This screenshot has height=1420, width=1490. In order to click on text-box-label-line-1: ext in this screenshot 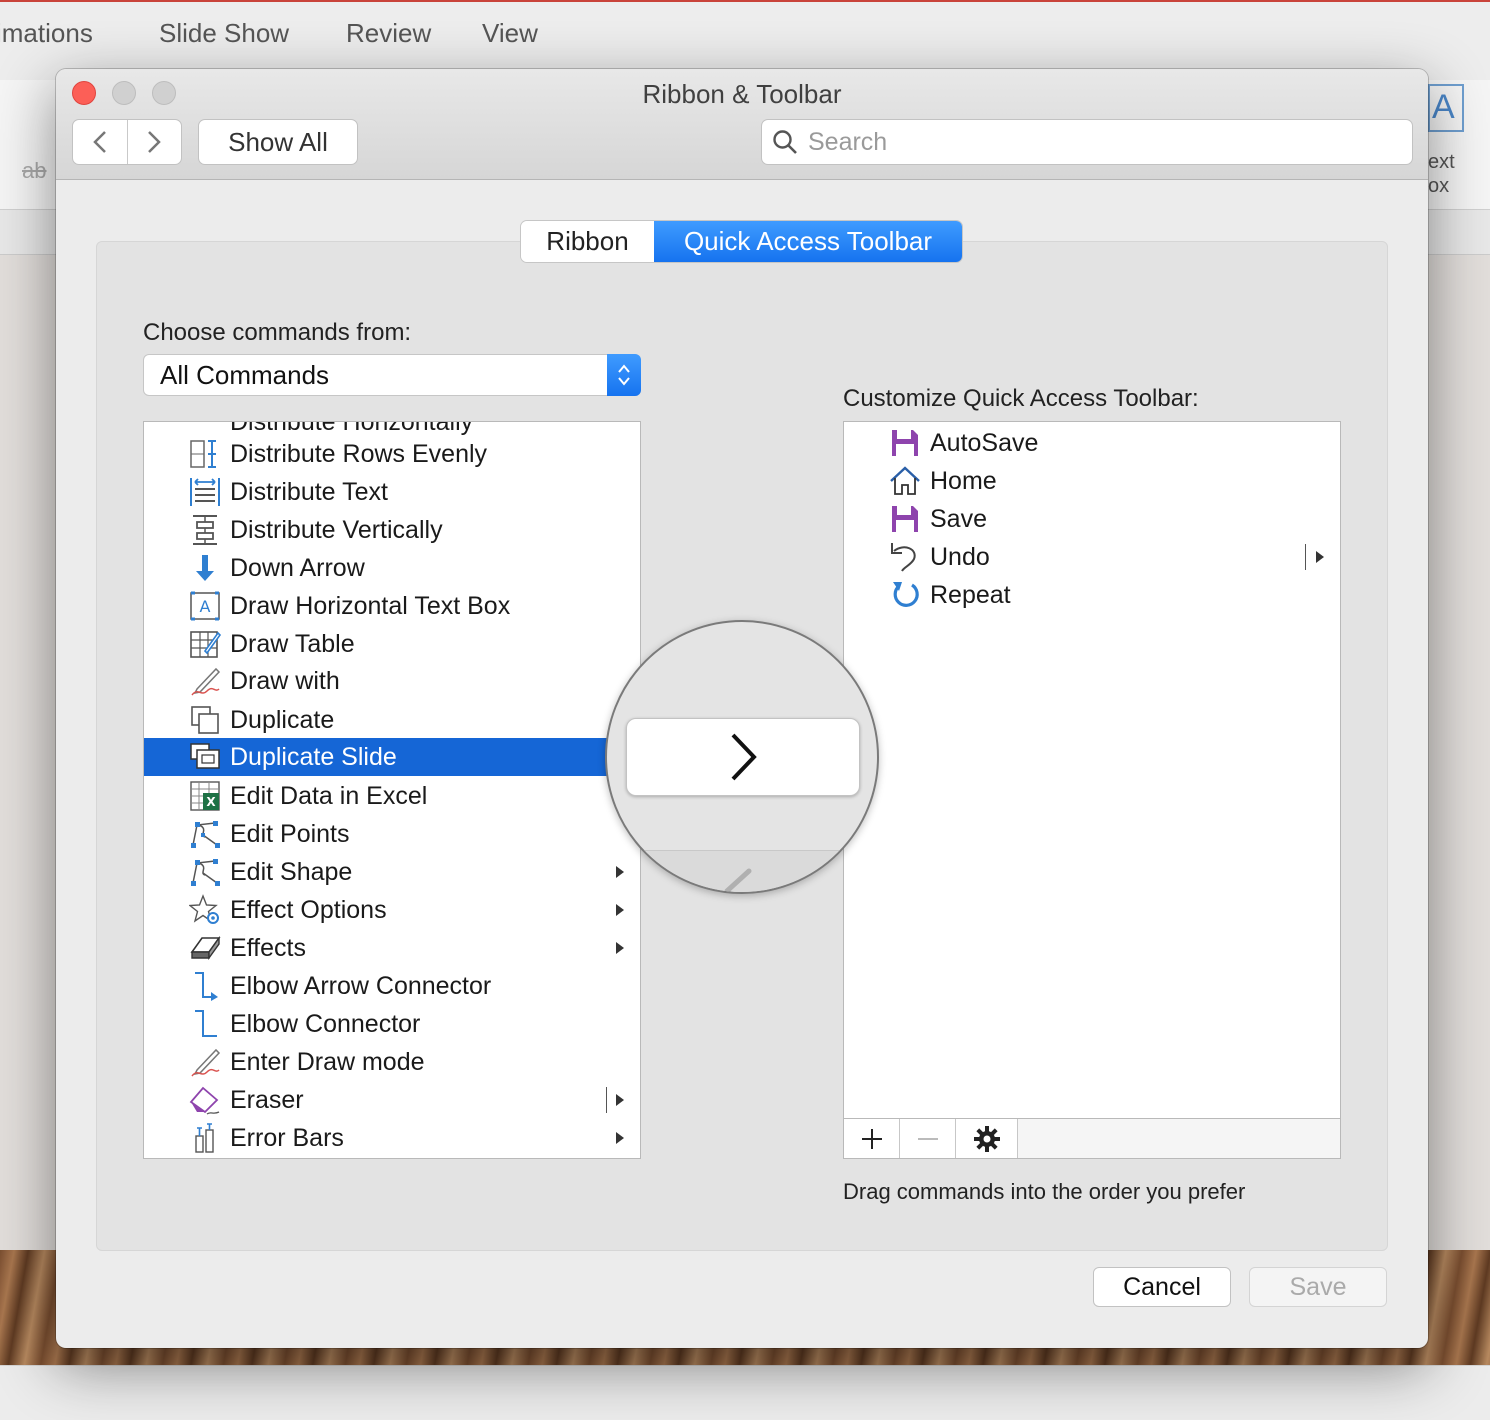, I will do `click(1441, 162)`.